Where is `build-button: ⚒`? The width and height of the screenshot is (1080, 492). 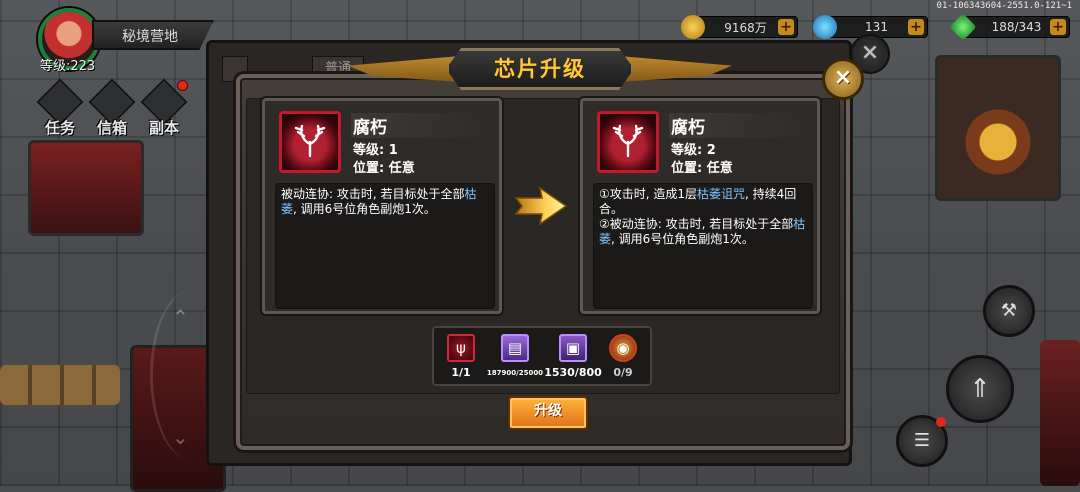
build-button: ⚒ is located at coordinates (1009, 311).